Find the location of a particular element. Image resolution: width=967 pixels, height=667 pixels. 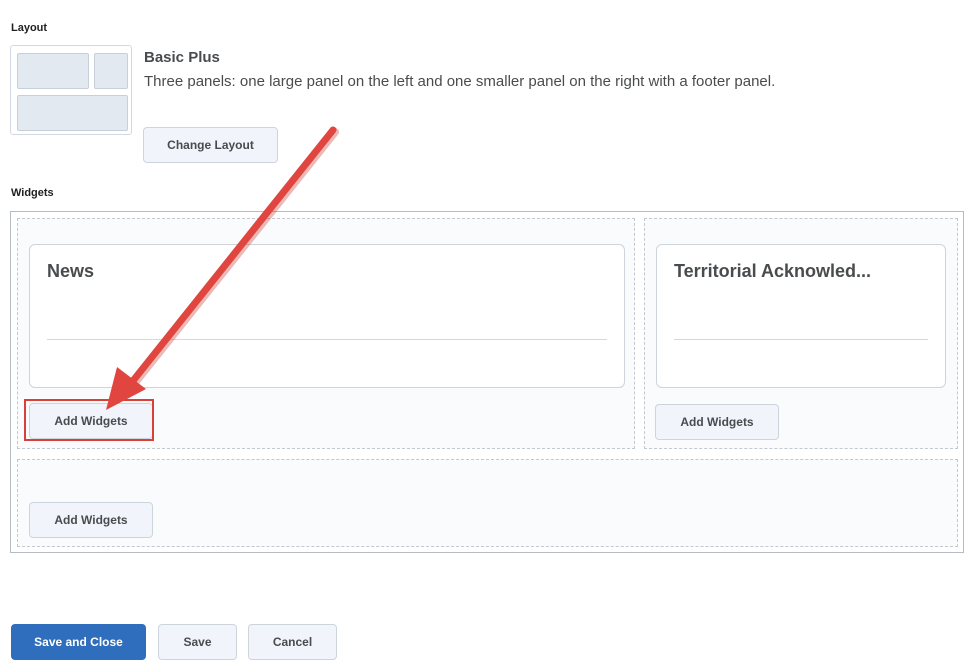

left-panel-add-widgets-button: Add Widgets is located at coordinates (91, 421).